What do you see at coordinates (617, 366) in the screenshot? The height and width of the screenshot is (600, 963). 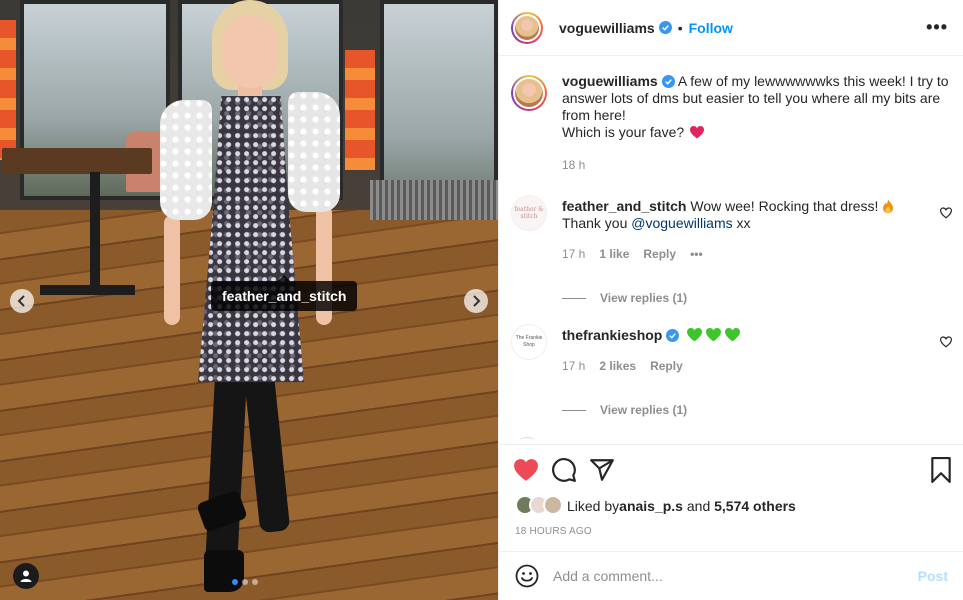 I see `comment-likes: 2 likes` at bounding box center [617, 366].